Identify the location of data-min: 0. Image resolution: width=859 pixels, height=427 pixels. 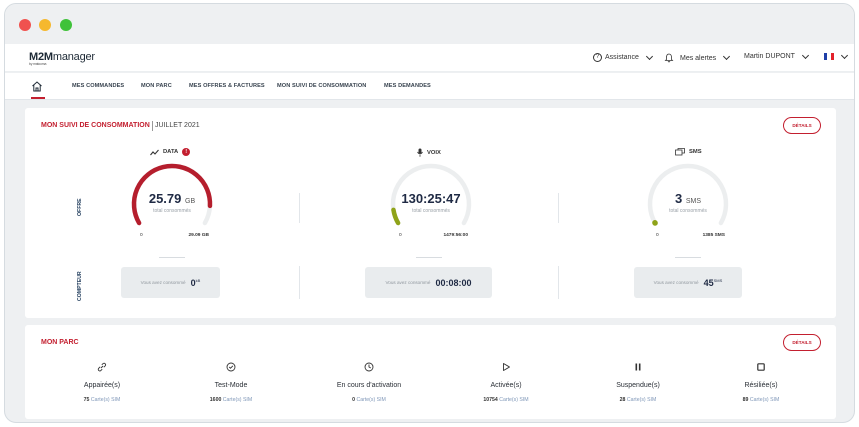
(141, 235).